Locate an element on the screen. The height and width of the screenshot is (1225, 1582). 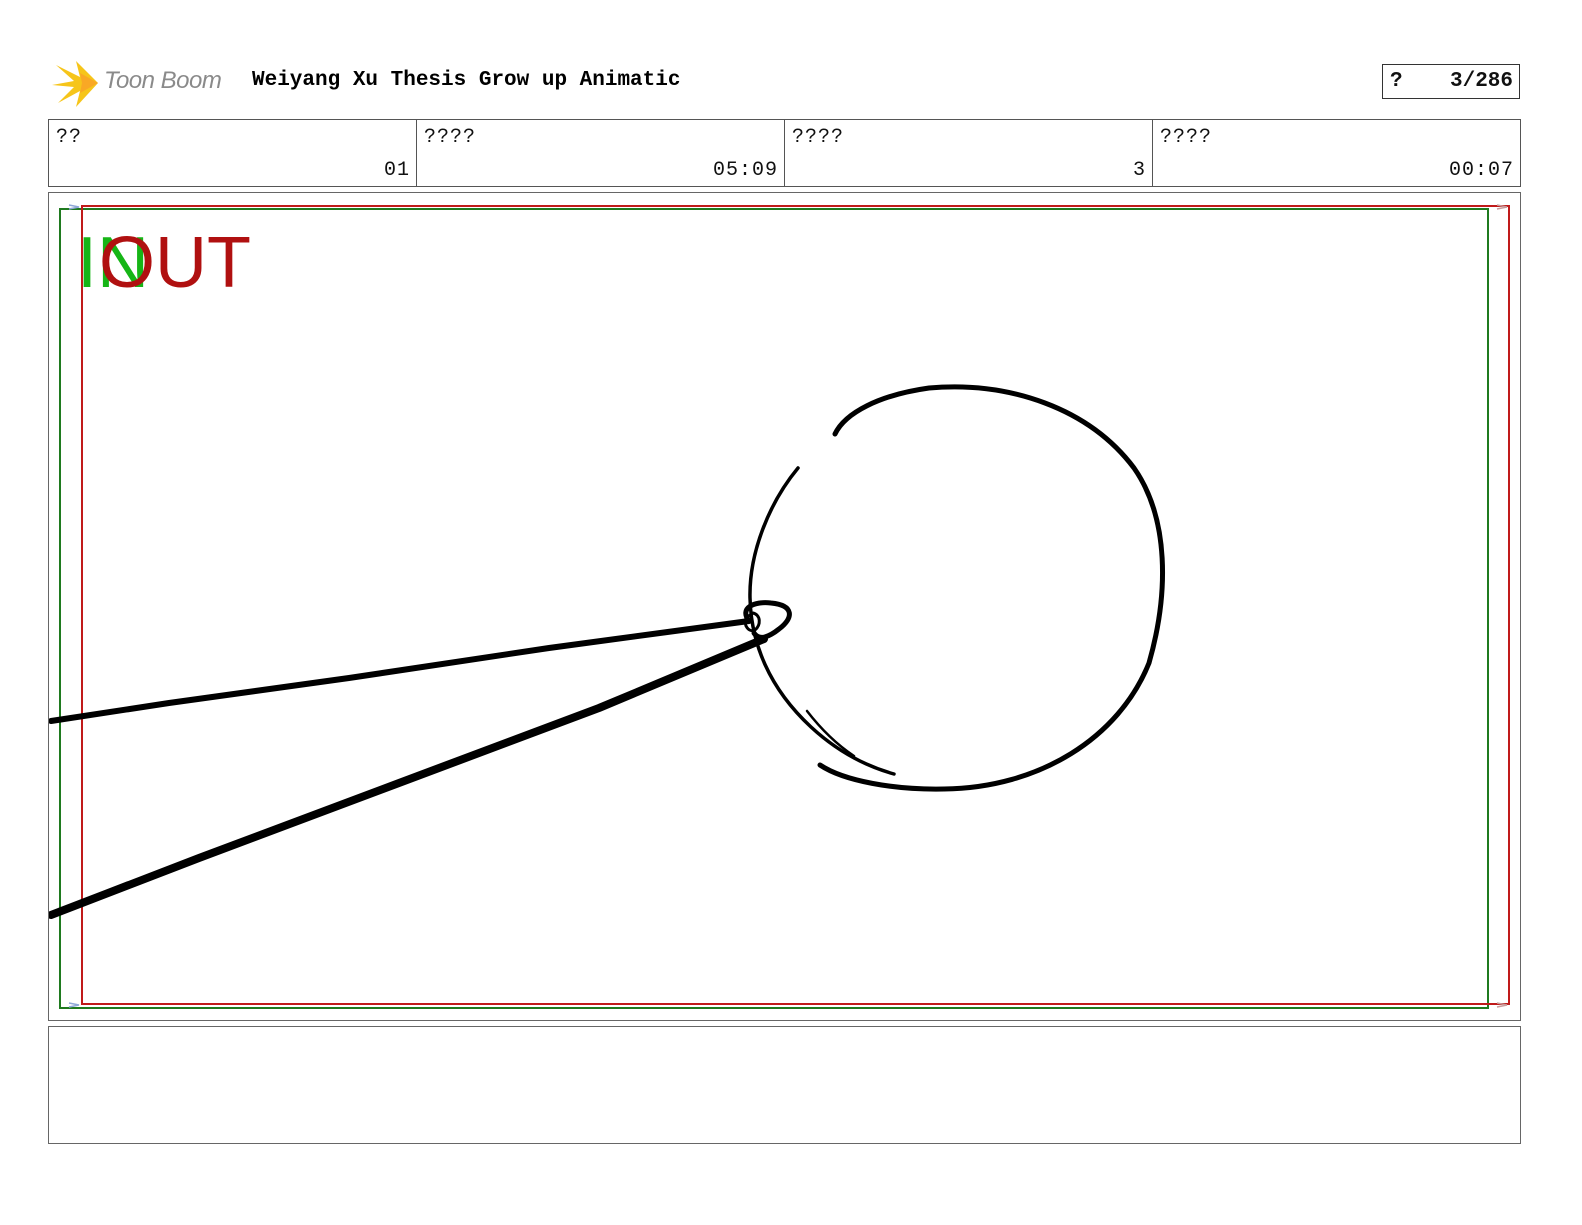
info-cell-scene: ?? 01 is located at coordinates (233, 153).